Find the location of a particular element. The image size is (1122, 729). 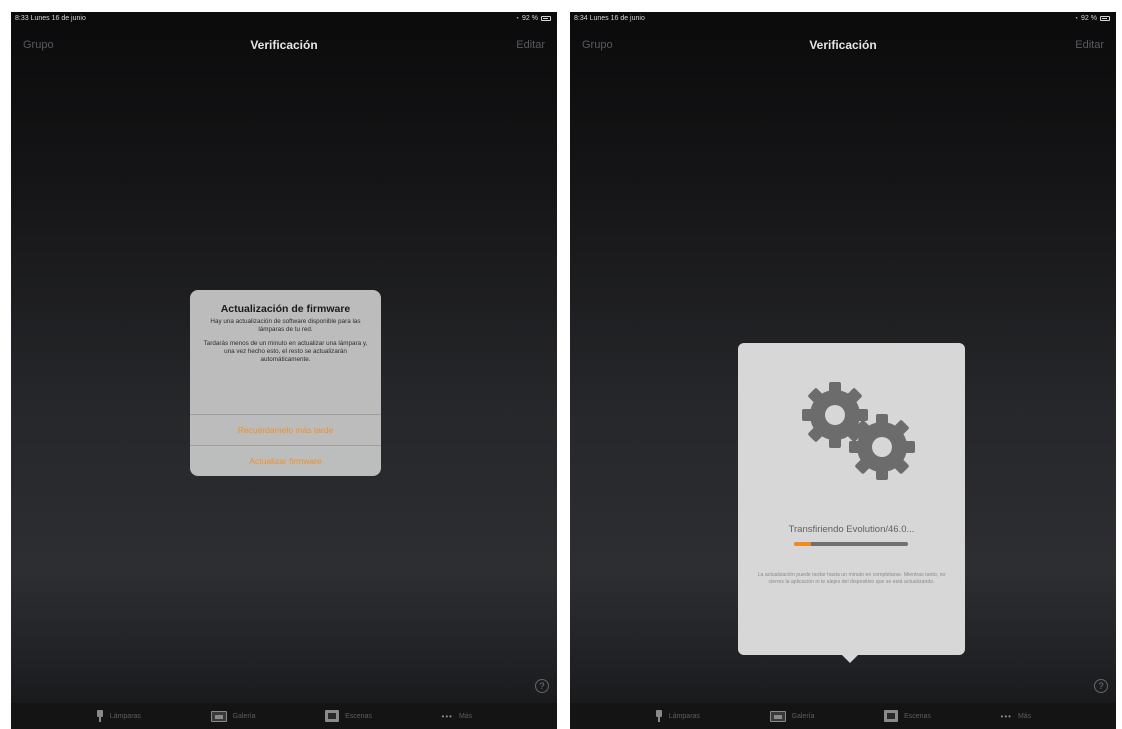

alert-title: Actualización de firmware is located at coordinates (285, 309).